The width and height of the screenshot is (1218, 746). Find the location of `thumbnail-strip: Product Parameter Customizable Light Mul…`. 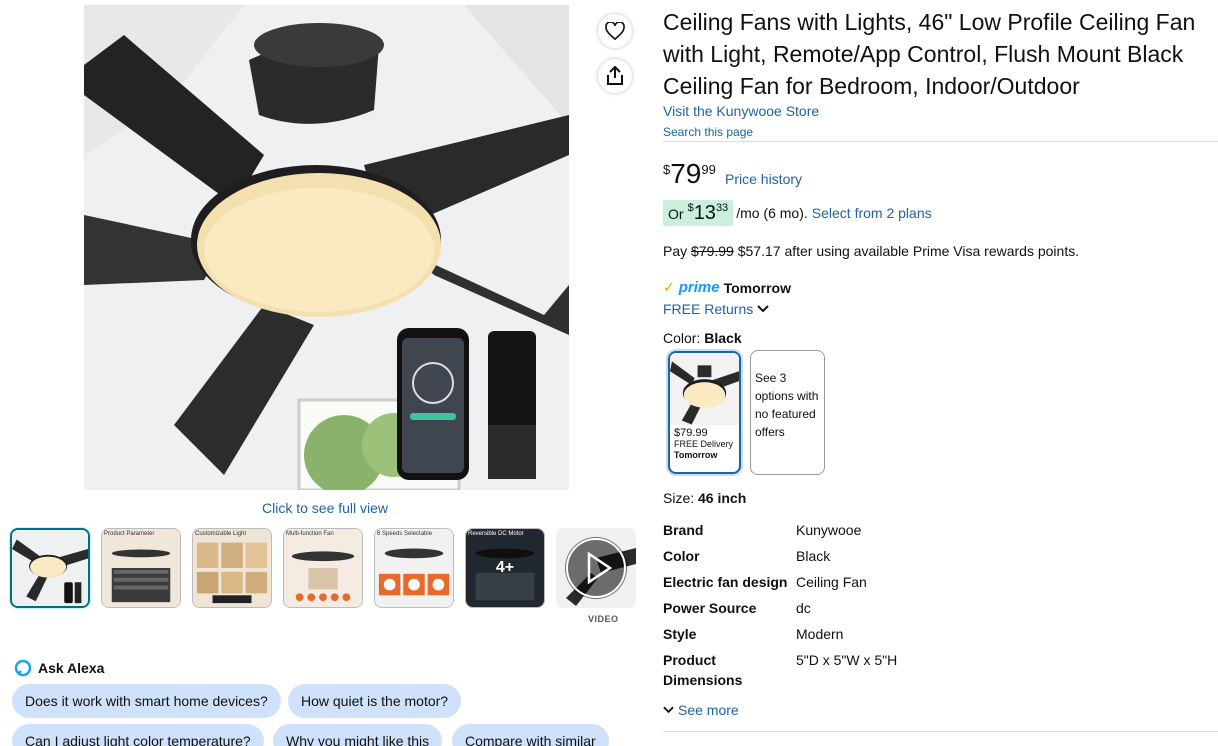

thumbnail-strip: Product Parameter Customizable Light Mul… is located at coordinates (323, 568).